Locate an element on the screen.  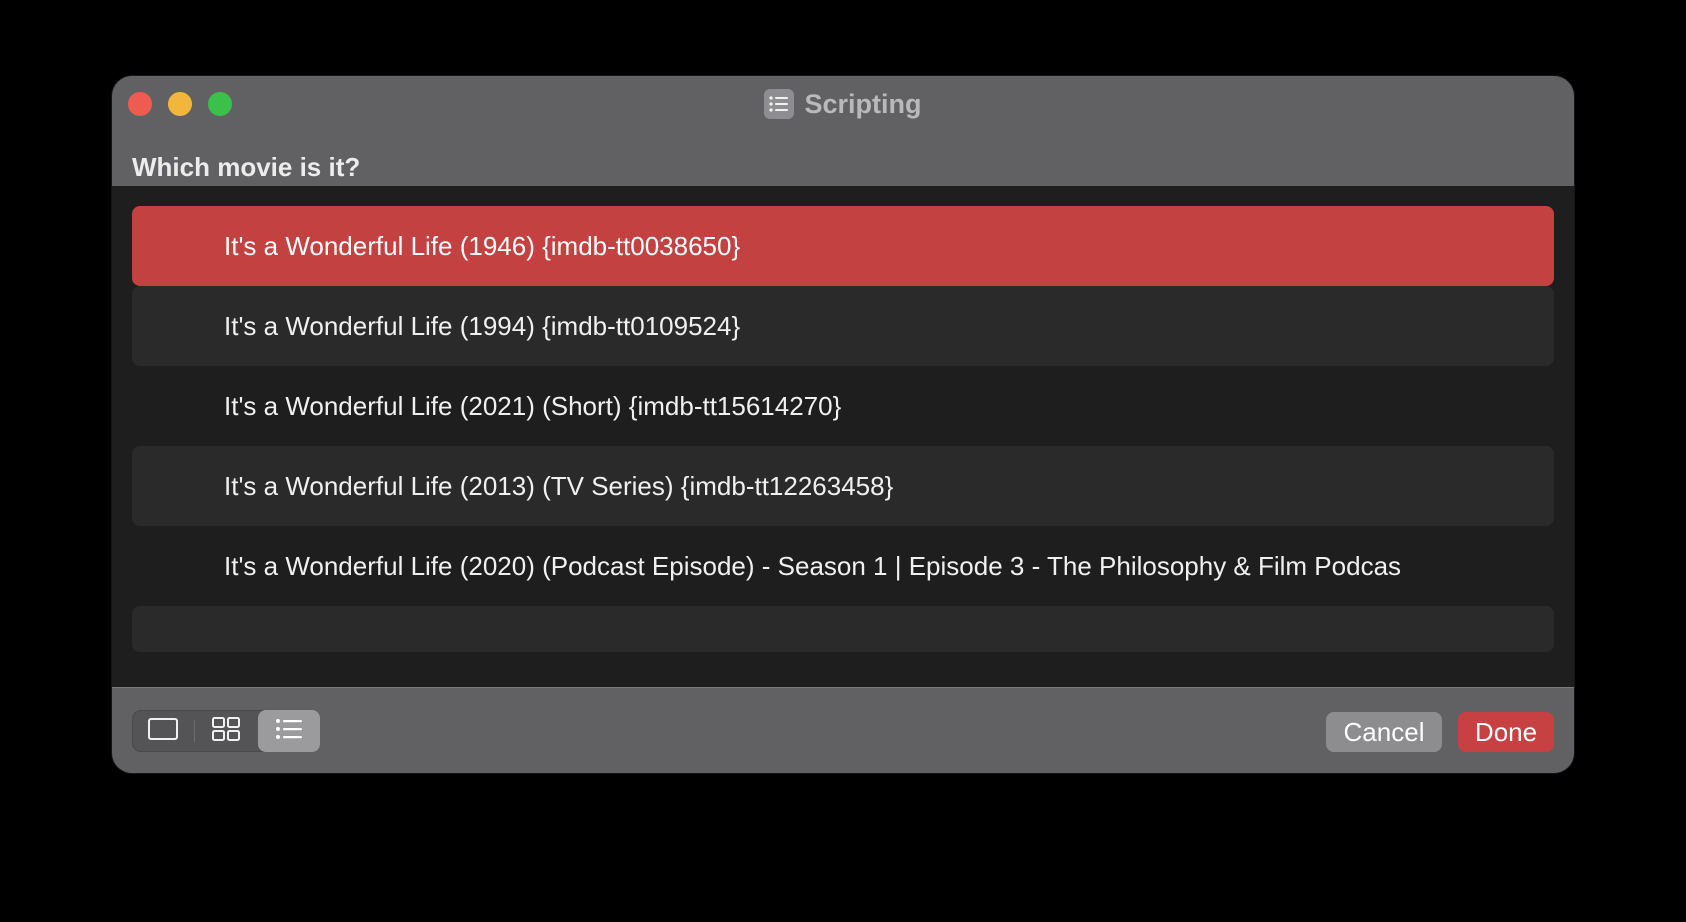
grid-view-icon is located at coordinates (226, 731).